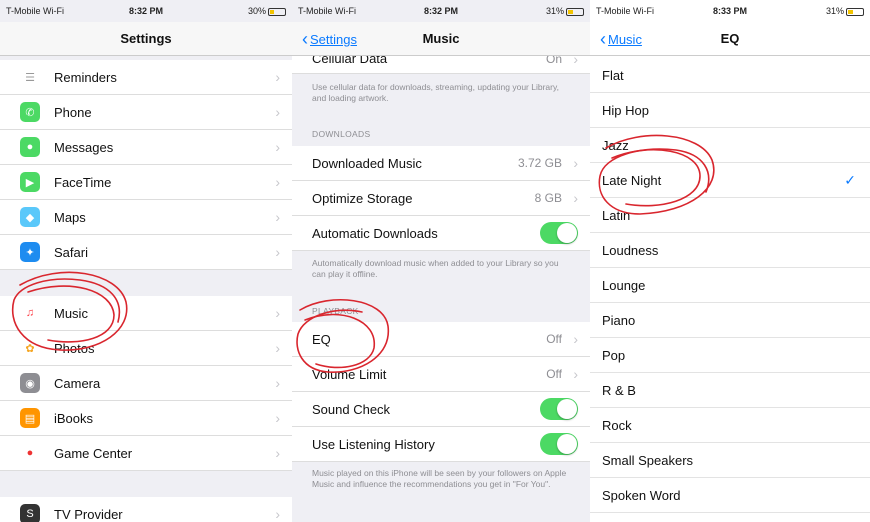  I want to click on checkmark-icon: ✓, so click(850, 179).